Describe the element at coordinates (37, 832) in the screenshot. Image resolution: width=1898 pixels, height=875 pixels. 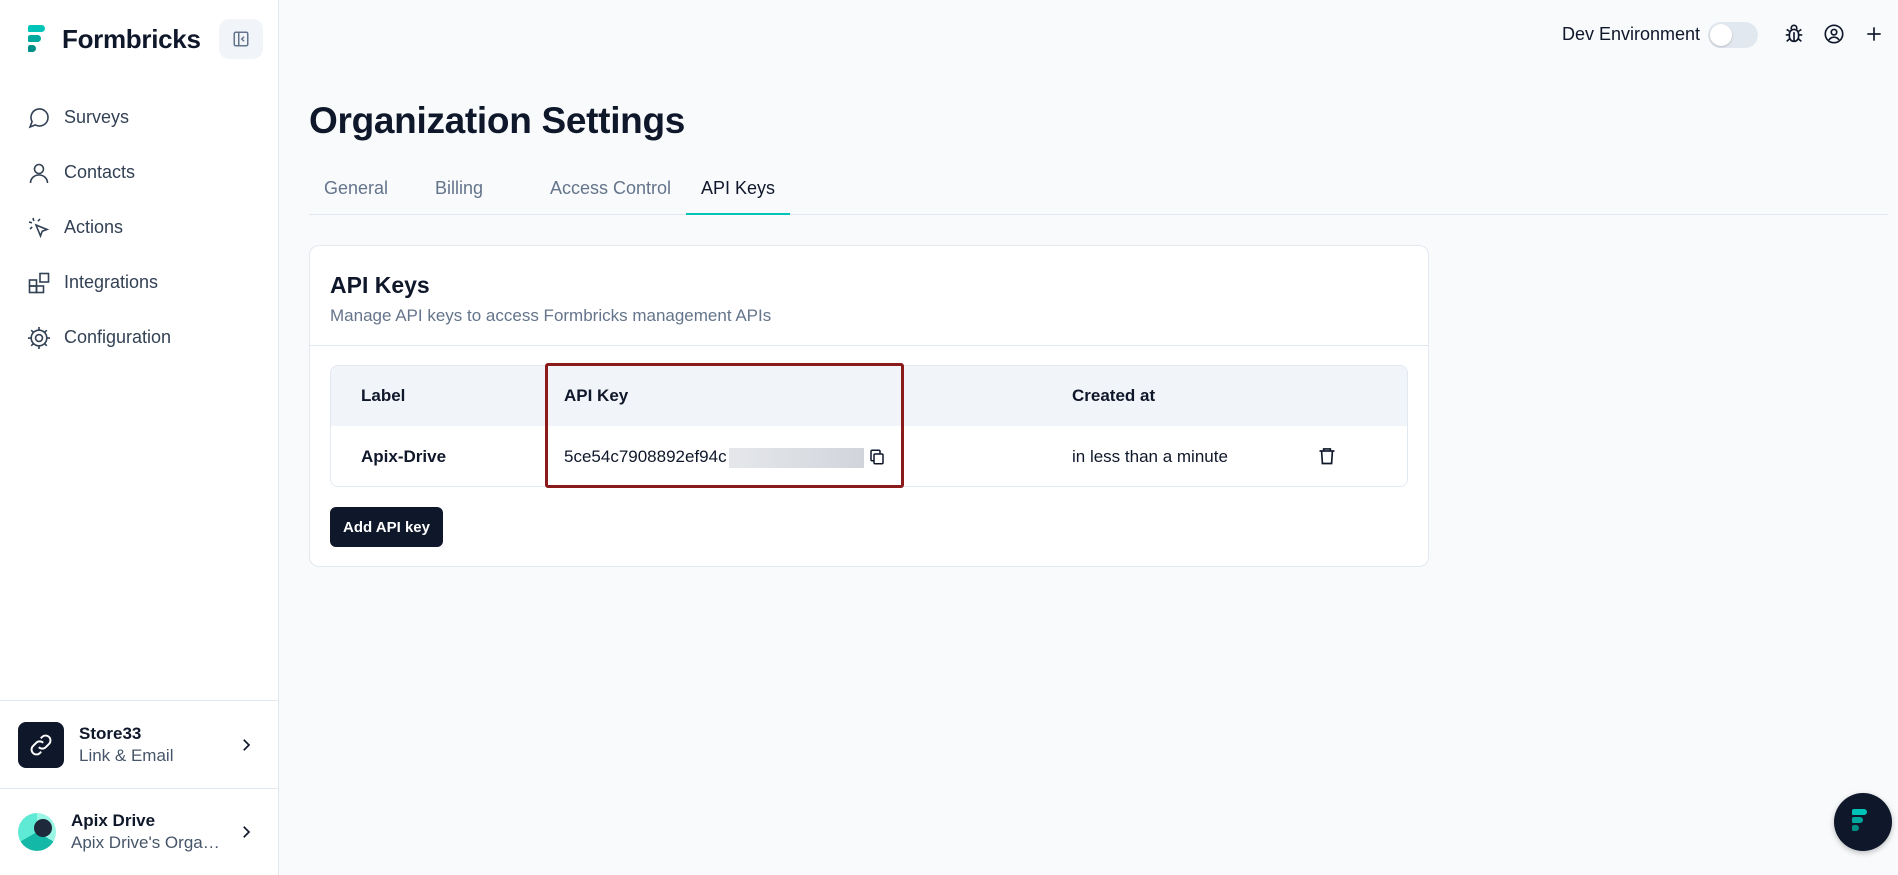
I see `avatar` at that location.